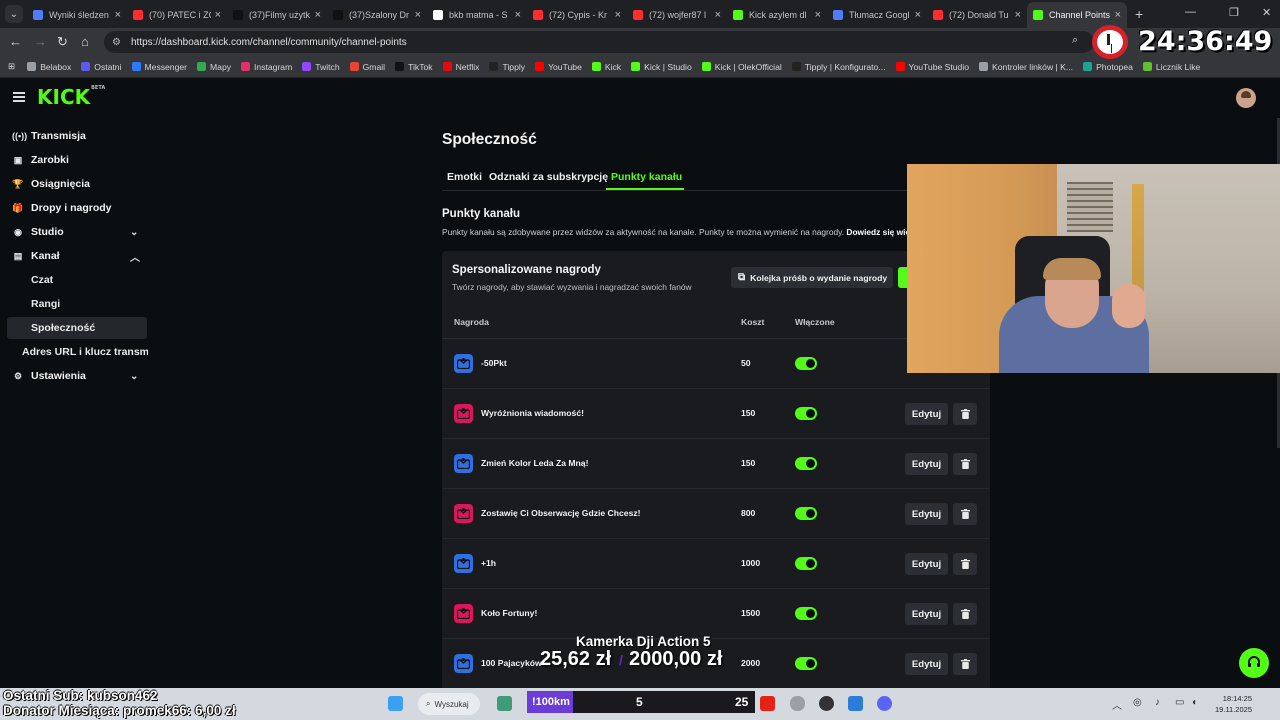  I want to click on browser-tab: Kick azylem dl ×, so click(777, 15).